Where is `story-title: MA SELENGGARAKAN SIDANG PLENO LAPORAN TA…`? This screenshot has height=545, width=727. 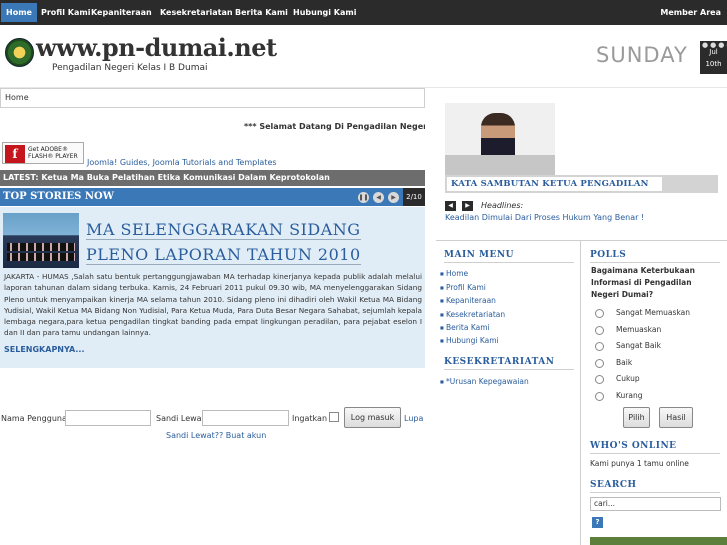
story-title: MA SELENGGARAKAN SIDANG PLENO LAPORAN TA… is located at coordinates (251, 242).